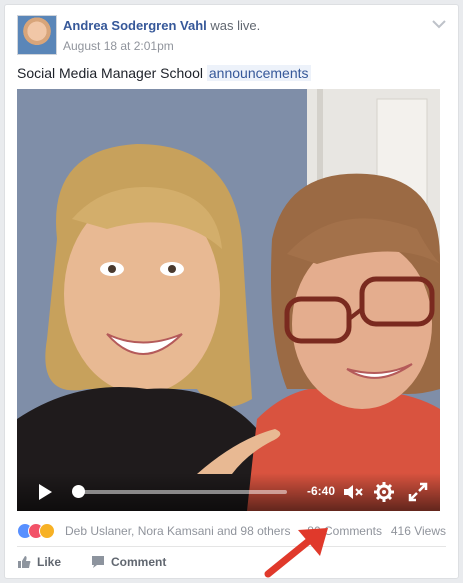  I want to click on mute-icon, so click(353, 492).